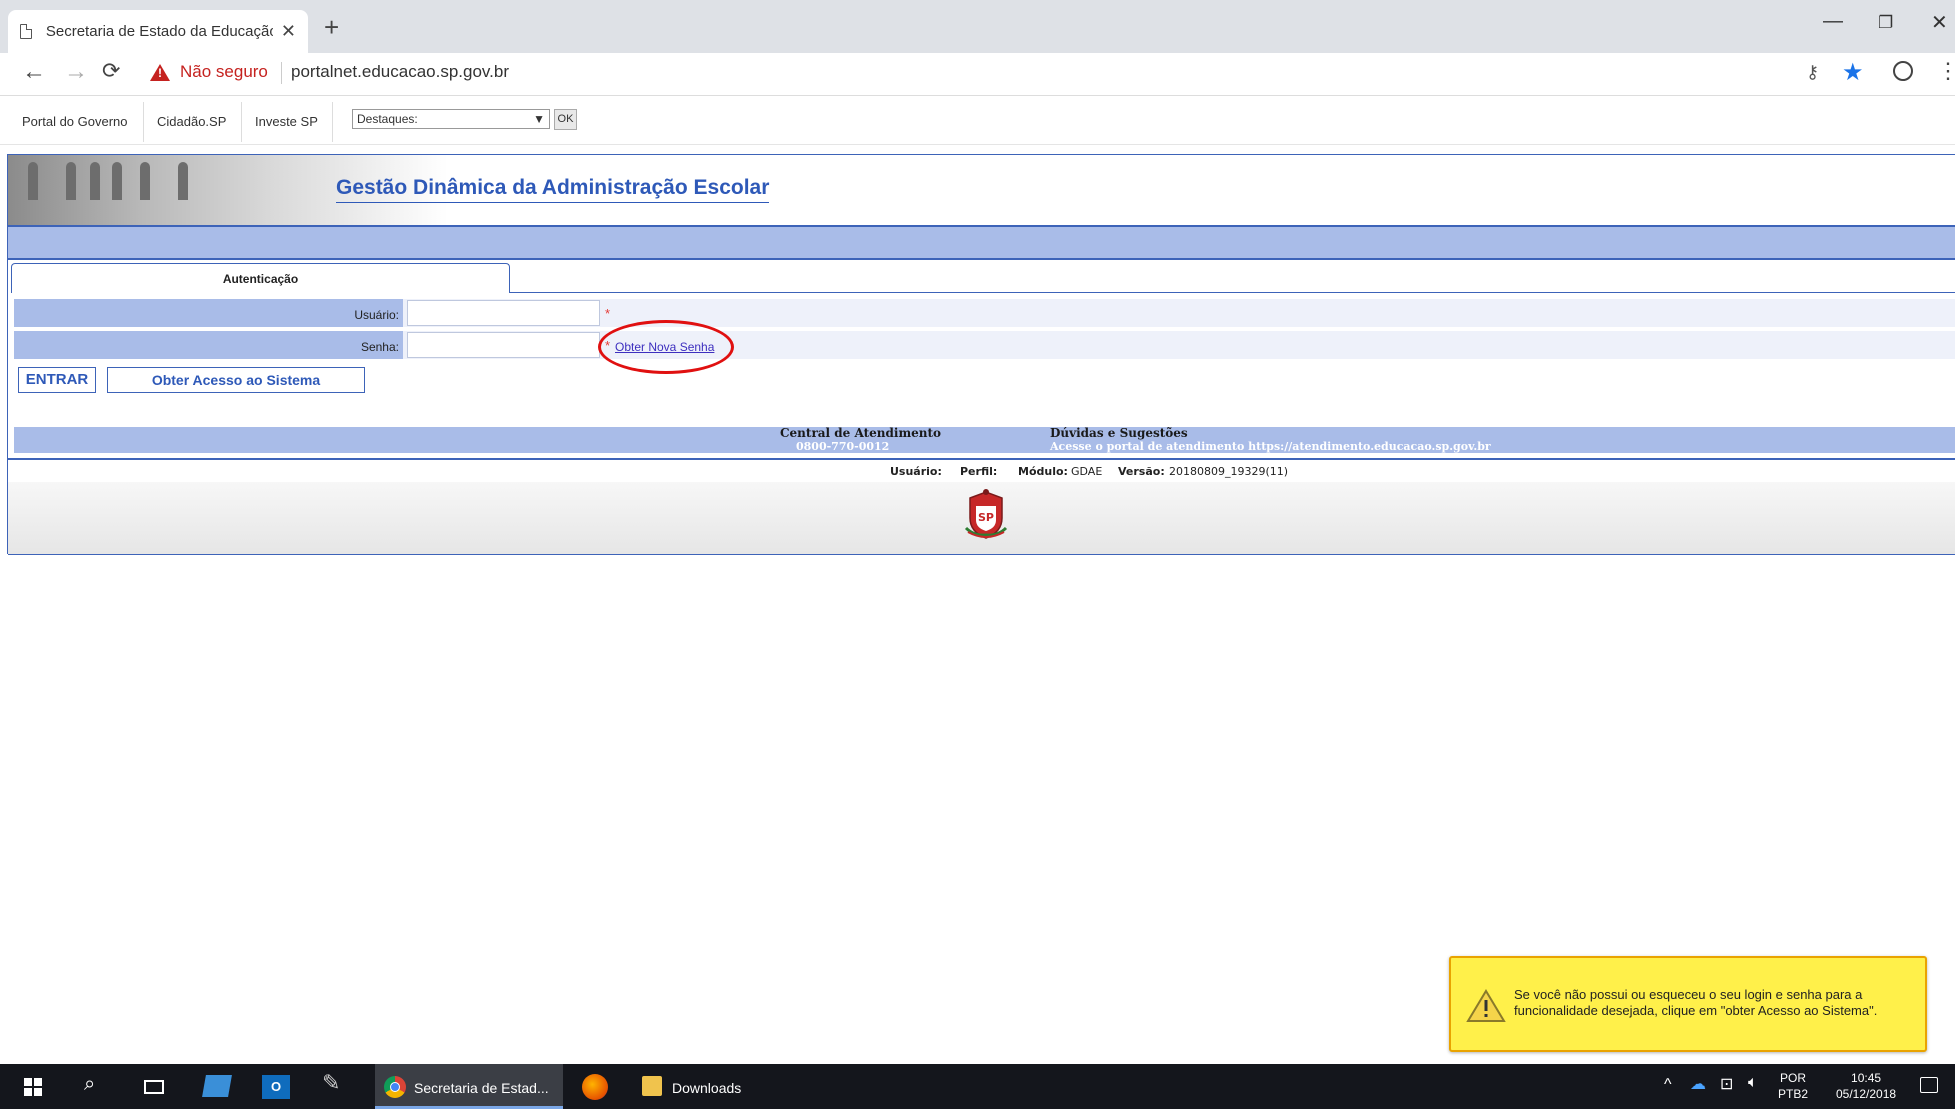 Image resolution: width=1955 pixels, height=1109 pixels. Describe the element at coordinates (1726, 1084) in the screenshot. I see `network-icon: ⊡` at that location.